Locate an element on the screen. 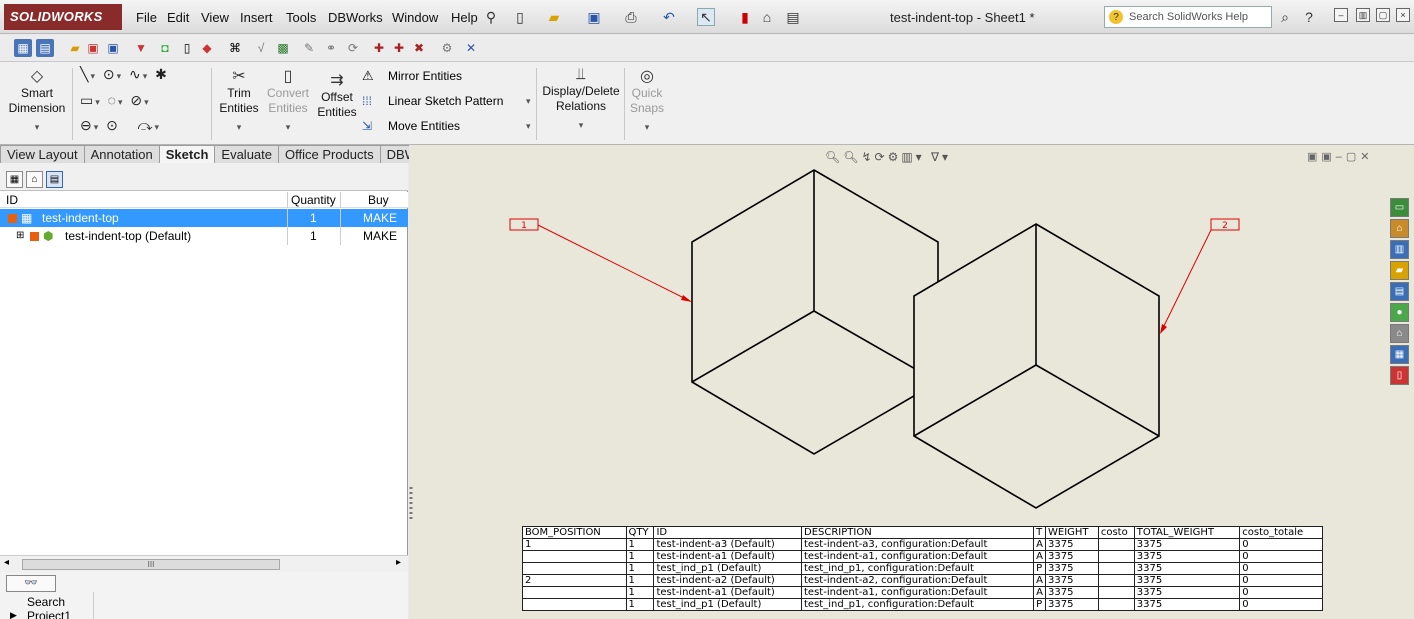 Image resolution: width=1414 pixels, height=619 pixels. tab-evaluate: Evaluate is located at coordinates (246, 154).